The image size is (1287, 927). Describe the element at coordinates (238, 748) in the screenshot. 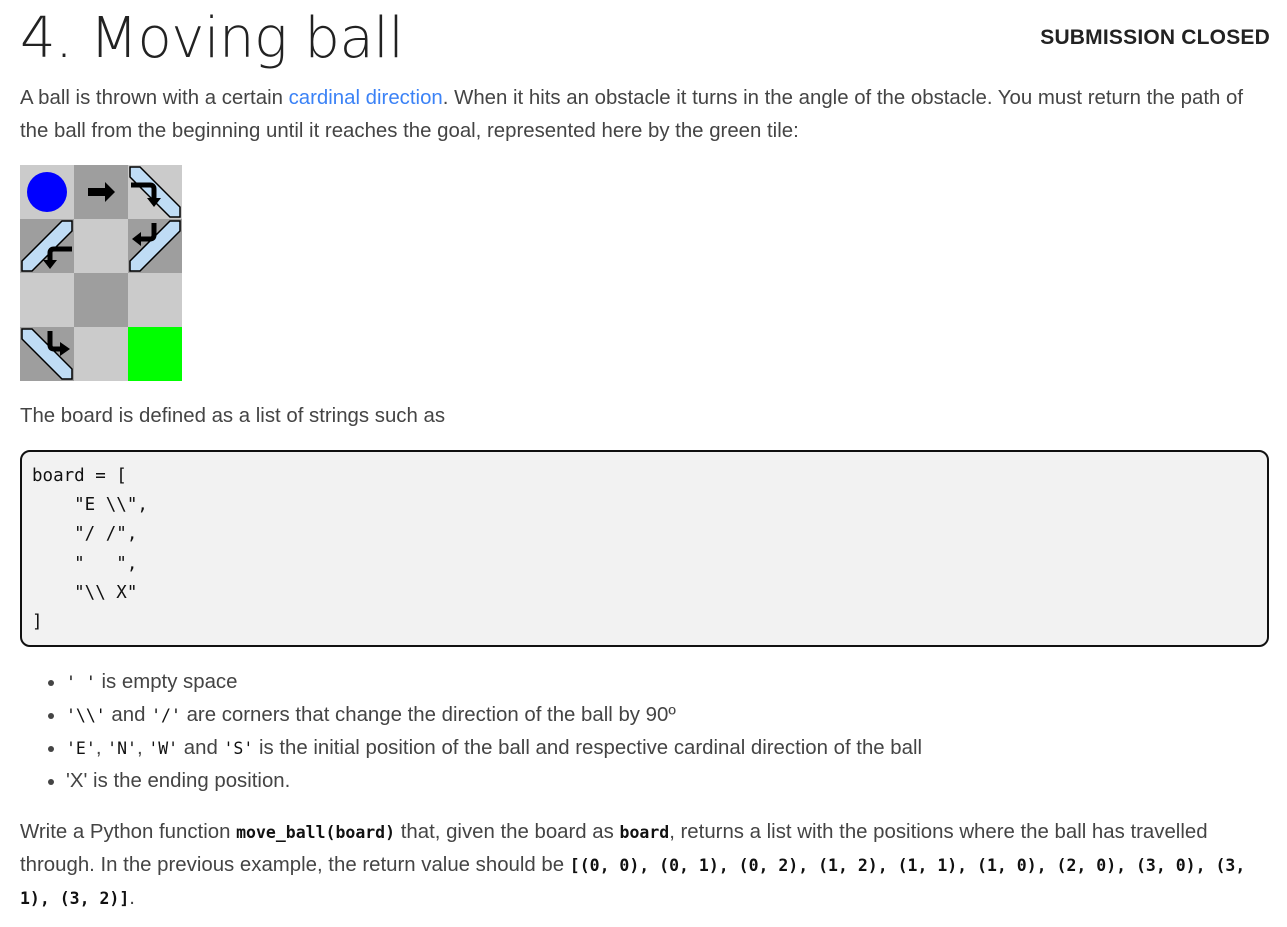

I see `inline-code: 'S'` at that location.